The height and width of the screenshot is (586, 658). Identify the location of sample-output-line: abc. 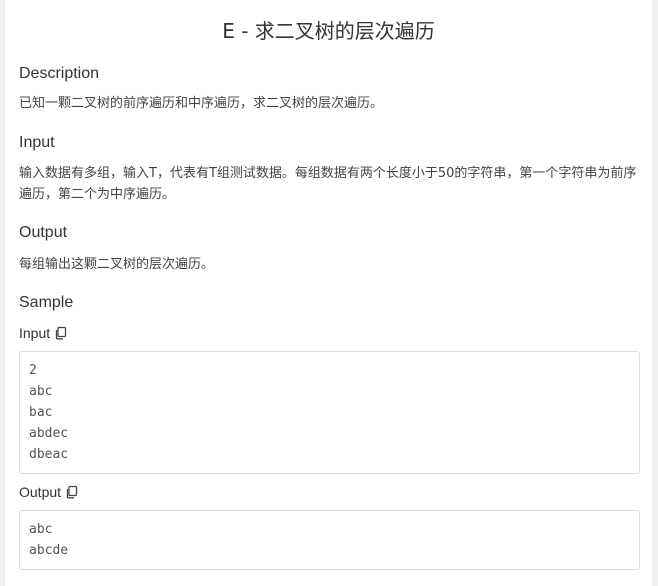
(41, 529).